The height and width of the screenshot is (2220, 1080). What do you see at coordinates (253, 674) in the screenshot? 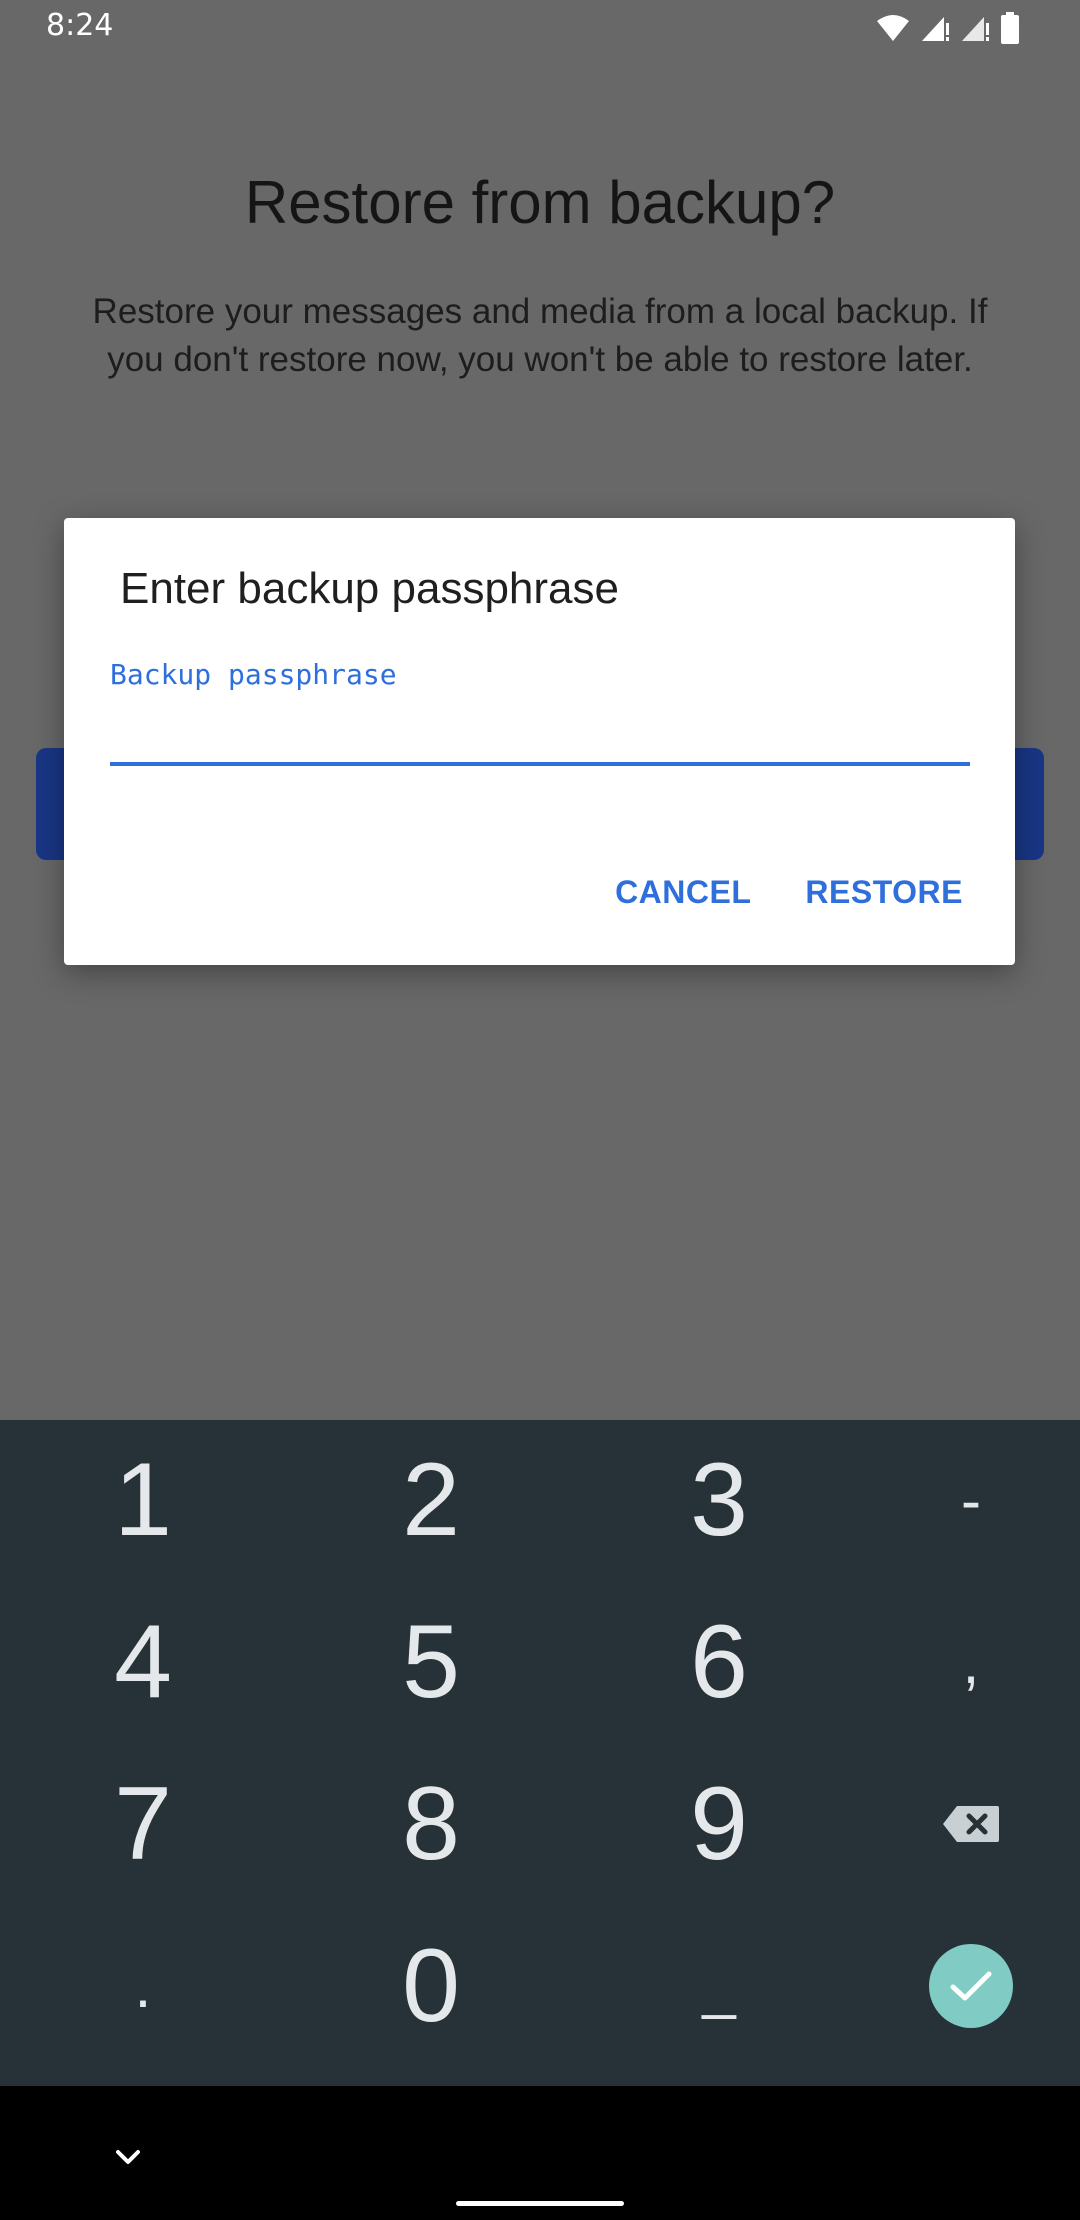
I see `passphrase-input-label: Backup passphrase` at bounding box center [253, 674].